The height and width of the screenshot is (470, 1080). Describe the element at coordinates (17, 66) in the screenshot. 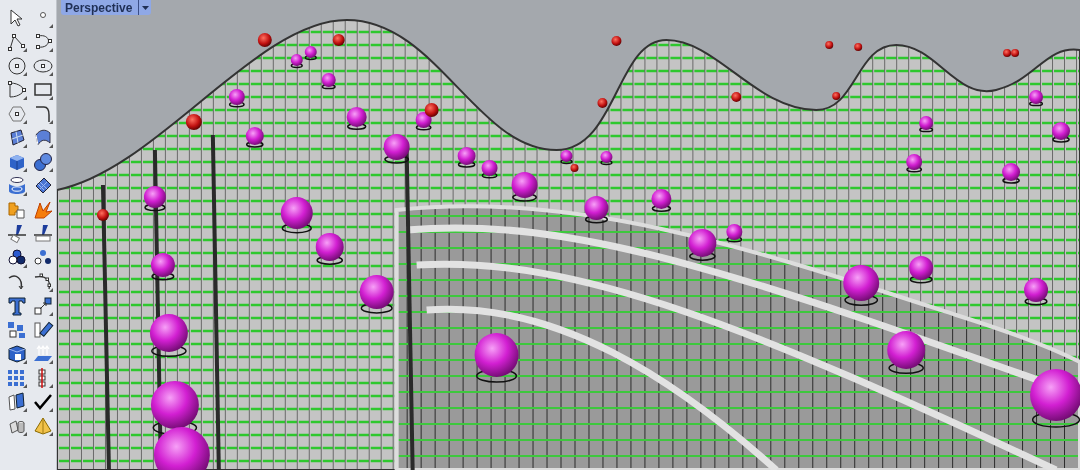

I see `circle-icon` at that location.